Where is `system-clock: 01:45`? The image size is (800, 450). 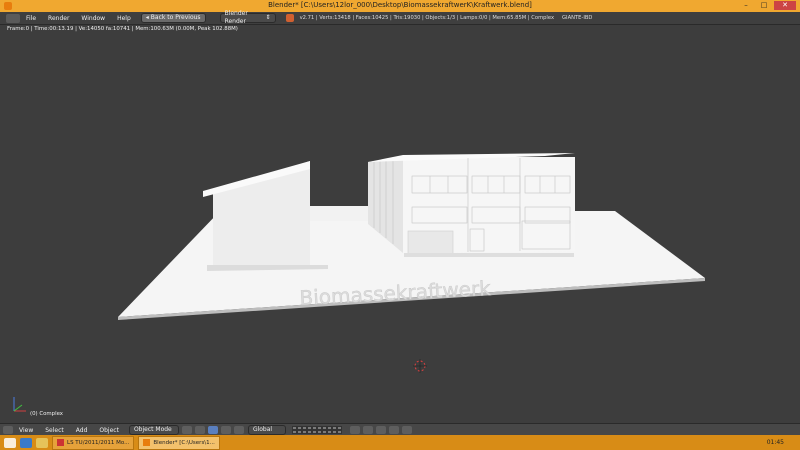 system-clock: 01:45 is located at coordinates (775, 442).